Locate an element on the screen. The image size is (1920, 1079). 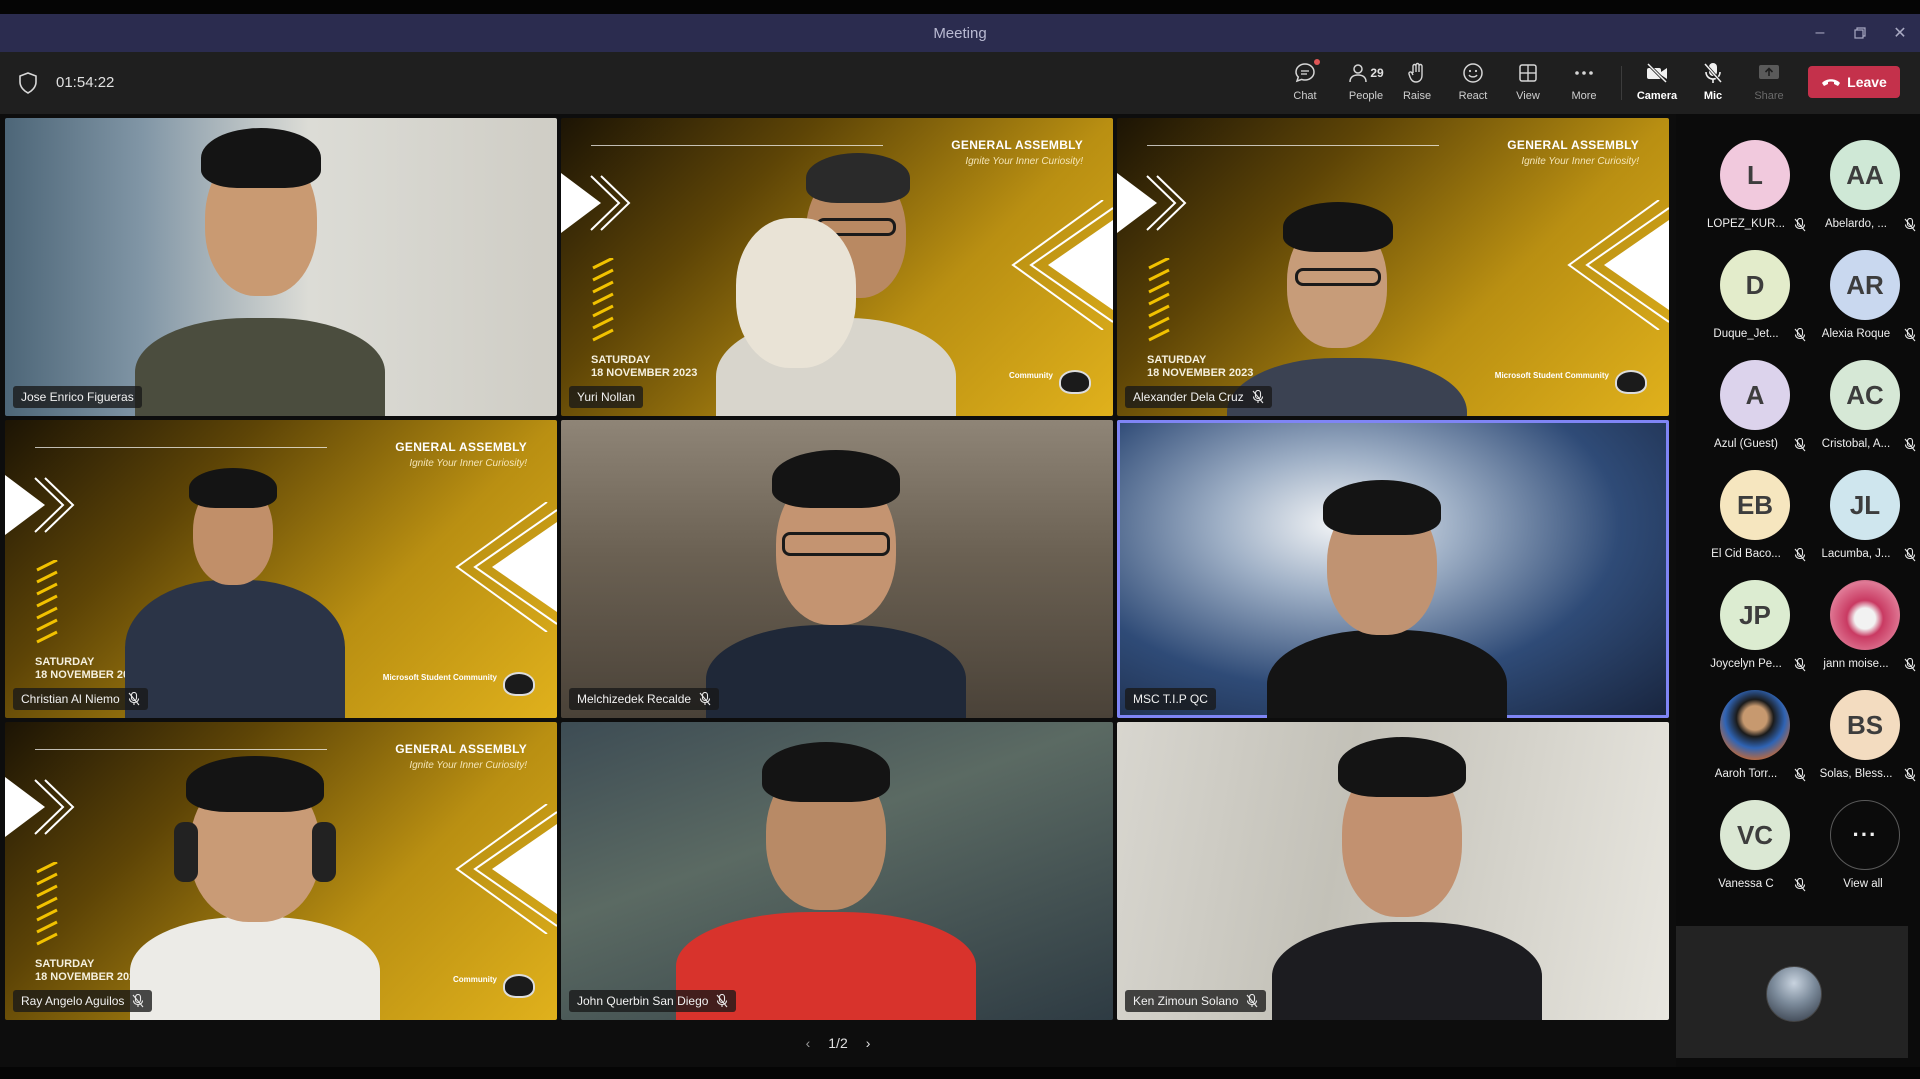
meeting-timer: 01:54:22 is located at coordinates (85, 82).